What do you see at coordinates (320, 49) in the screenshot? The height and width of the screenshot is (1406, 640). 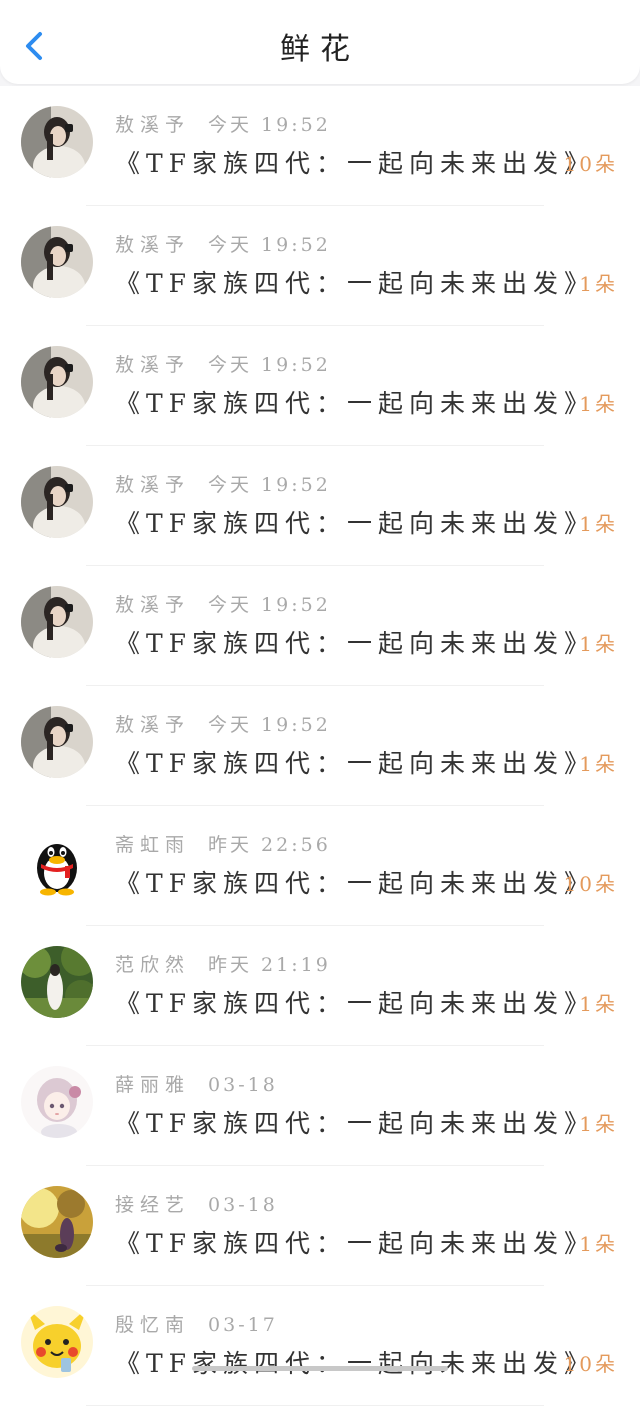 I see `page-title: 鲜花` at bounding box center [320, 49].